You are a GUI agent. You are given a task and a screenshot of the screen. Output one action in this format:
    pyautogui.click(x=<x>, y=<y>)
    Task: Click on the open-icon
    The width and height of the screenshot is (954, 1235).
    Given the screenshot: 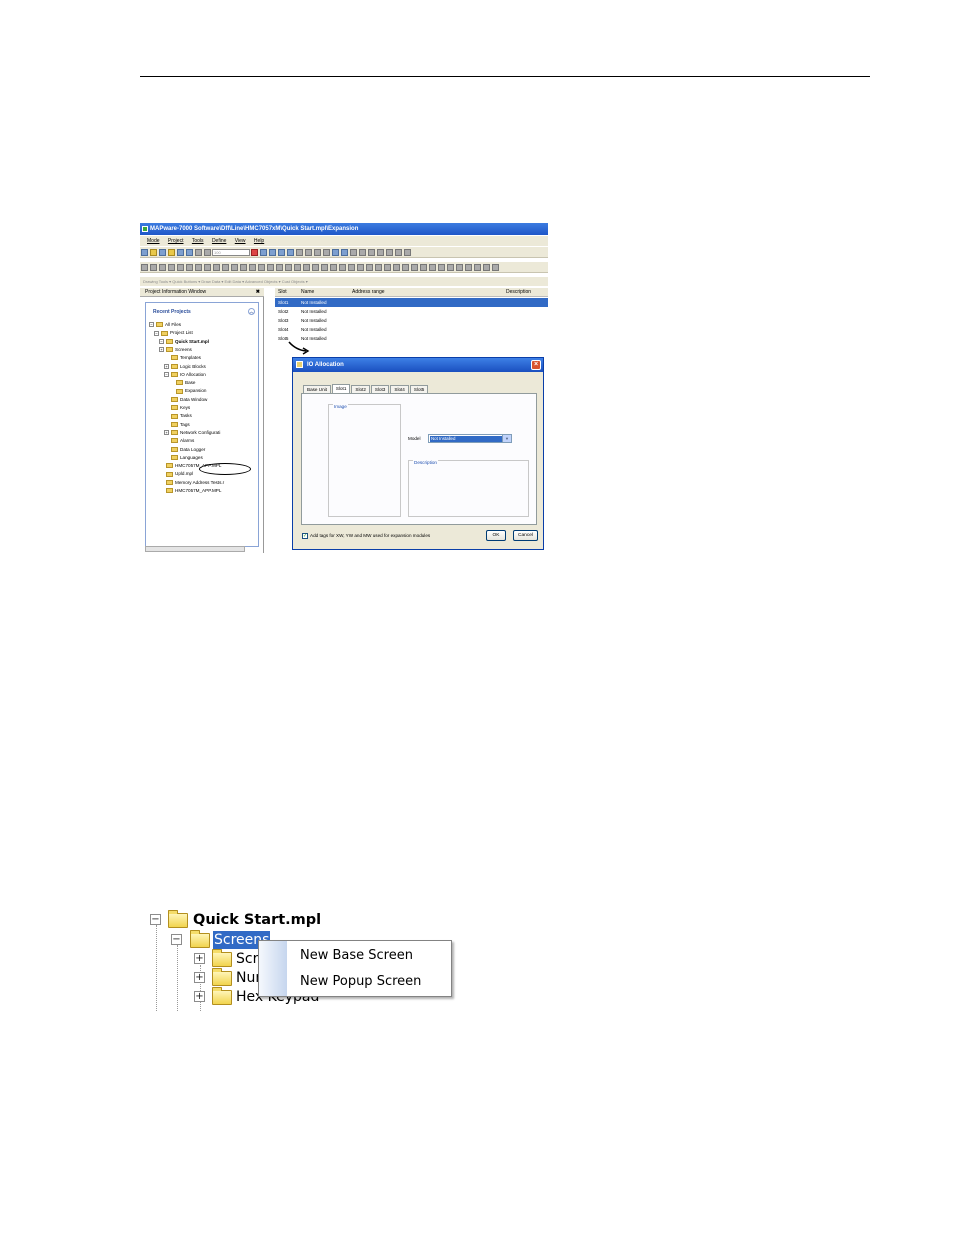 What is the action you would take?
    pyautogui.click(x=153, y=252)
    